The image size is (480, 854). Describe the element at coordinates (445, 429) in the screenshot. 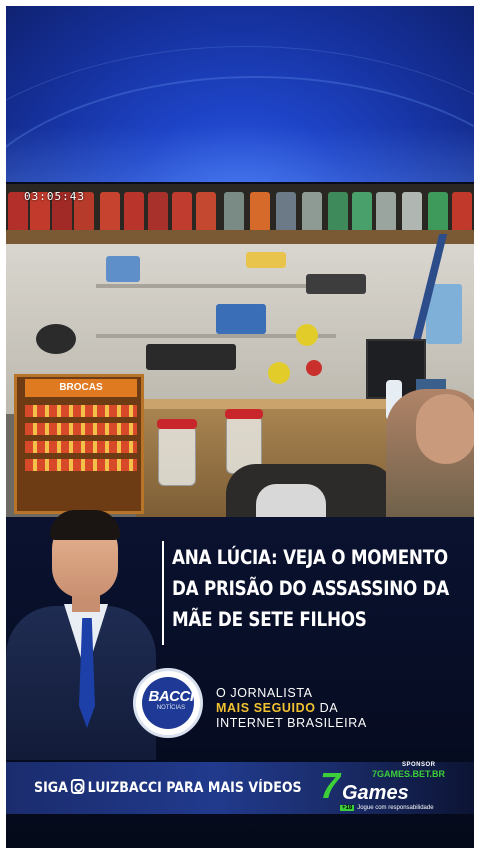

I see `shopkeeper-head` at that location.